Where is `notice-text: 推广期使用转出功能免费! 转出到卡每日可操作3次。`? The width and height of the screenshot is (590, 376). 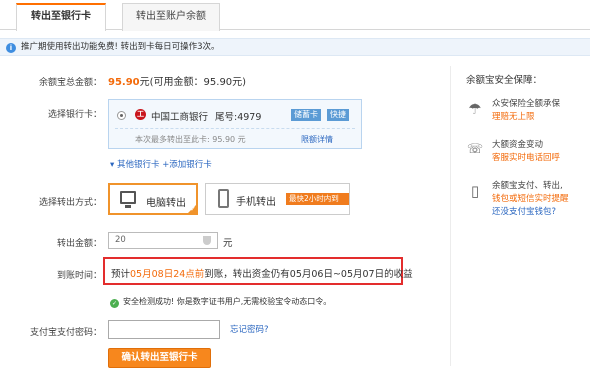
notice-text: 推广期使用转出功能免费! 转出到卡每日可操作3次。 is located at coordinates (120, 47).